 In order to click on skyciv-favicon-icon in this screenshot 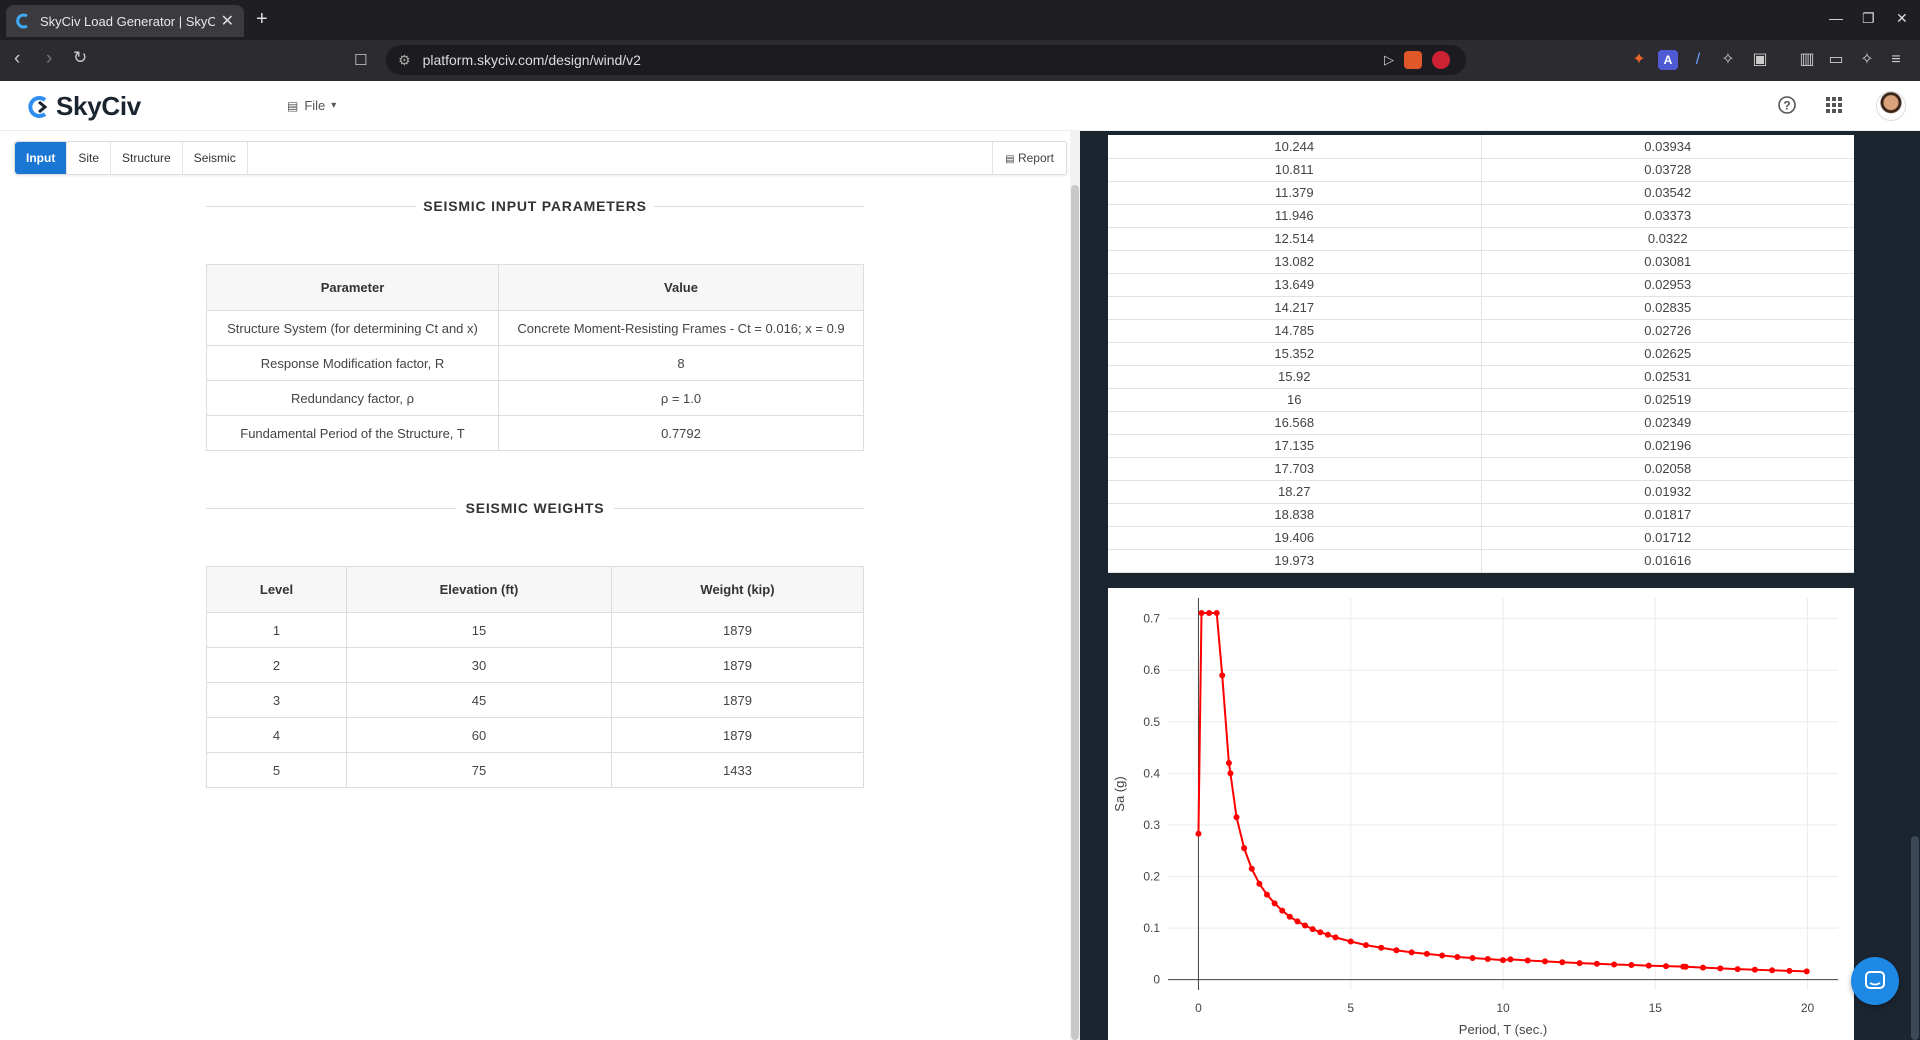, I will do `click(22, 21)`.